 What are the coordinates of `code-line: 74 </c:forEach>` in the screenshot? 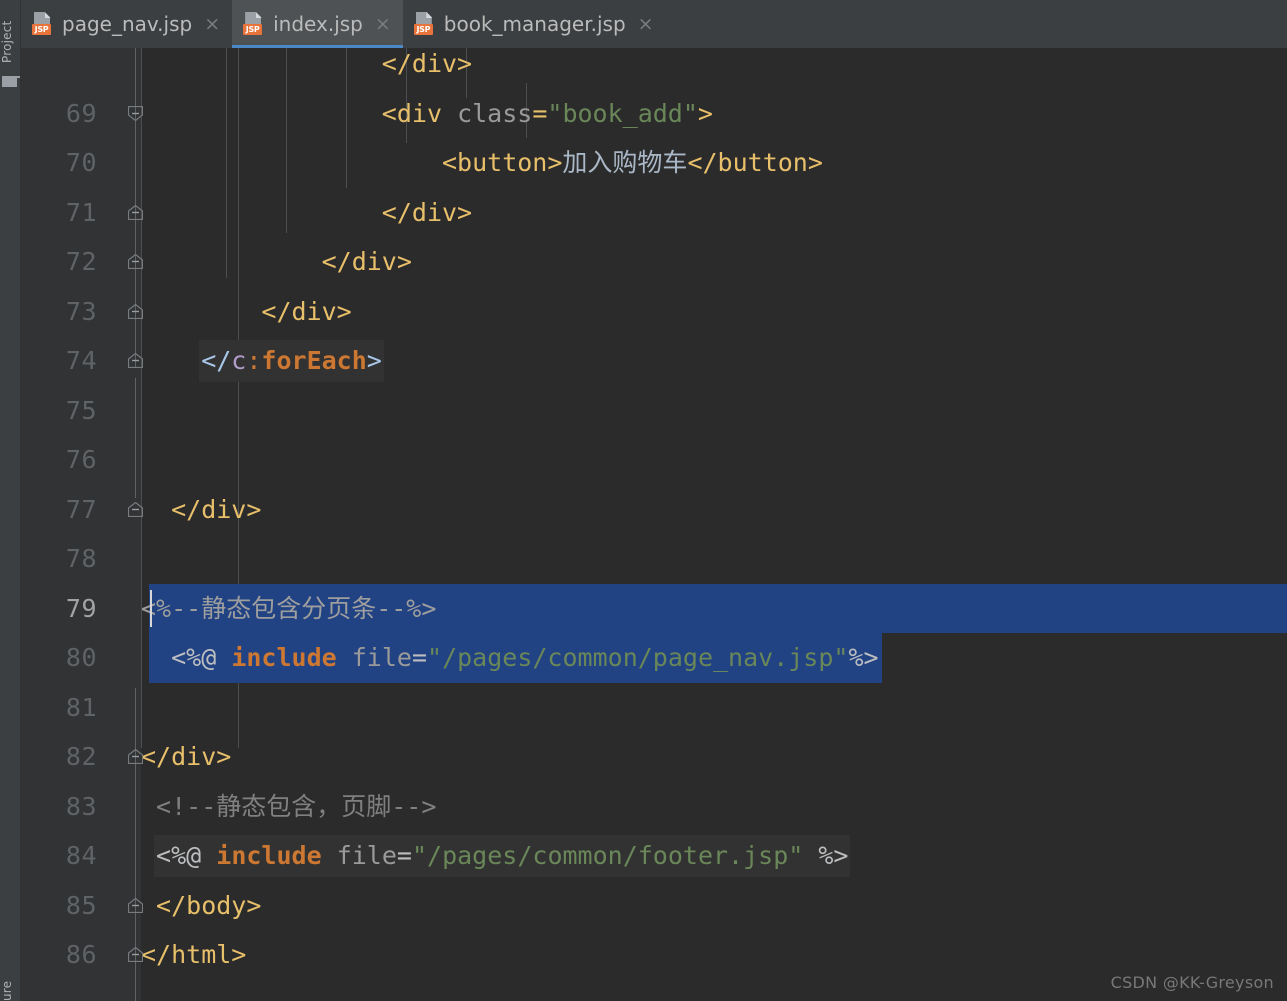 It's located at (654, 361).